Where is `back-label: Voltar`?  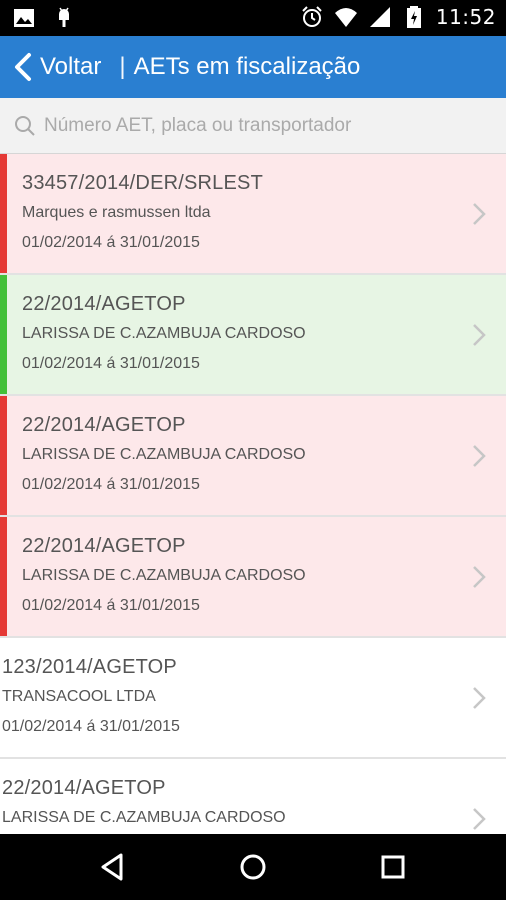
back-label: Voltar is located at coordinates (71, 66).